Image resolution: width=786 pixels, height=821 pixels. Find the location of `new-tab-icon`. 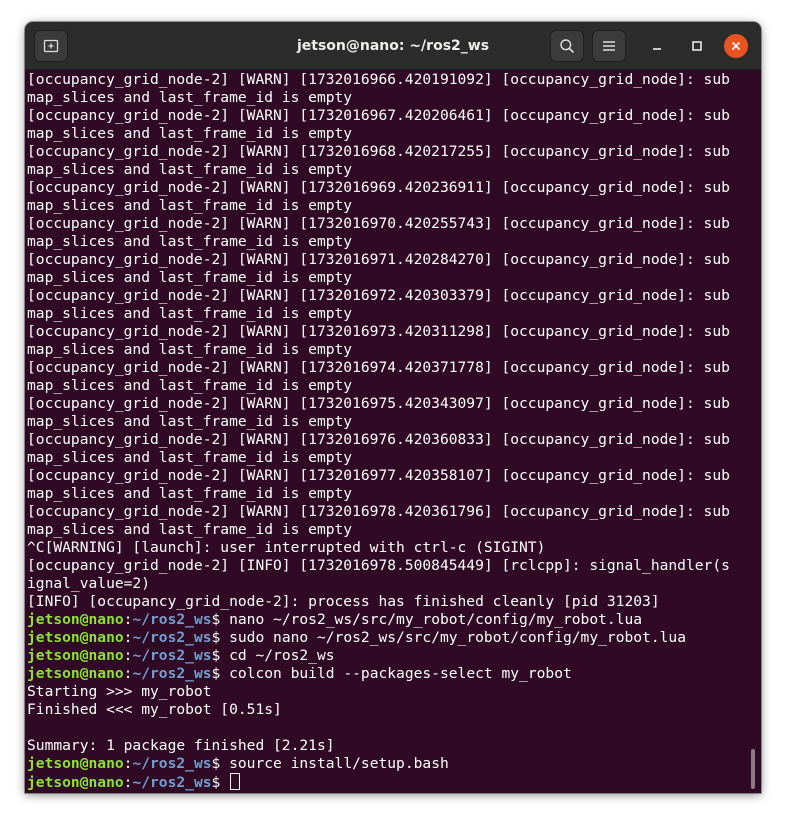

new-tab-icon is located at coordinates (51, 46).